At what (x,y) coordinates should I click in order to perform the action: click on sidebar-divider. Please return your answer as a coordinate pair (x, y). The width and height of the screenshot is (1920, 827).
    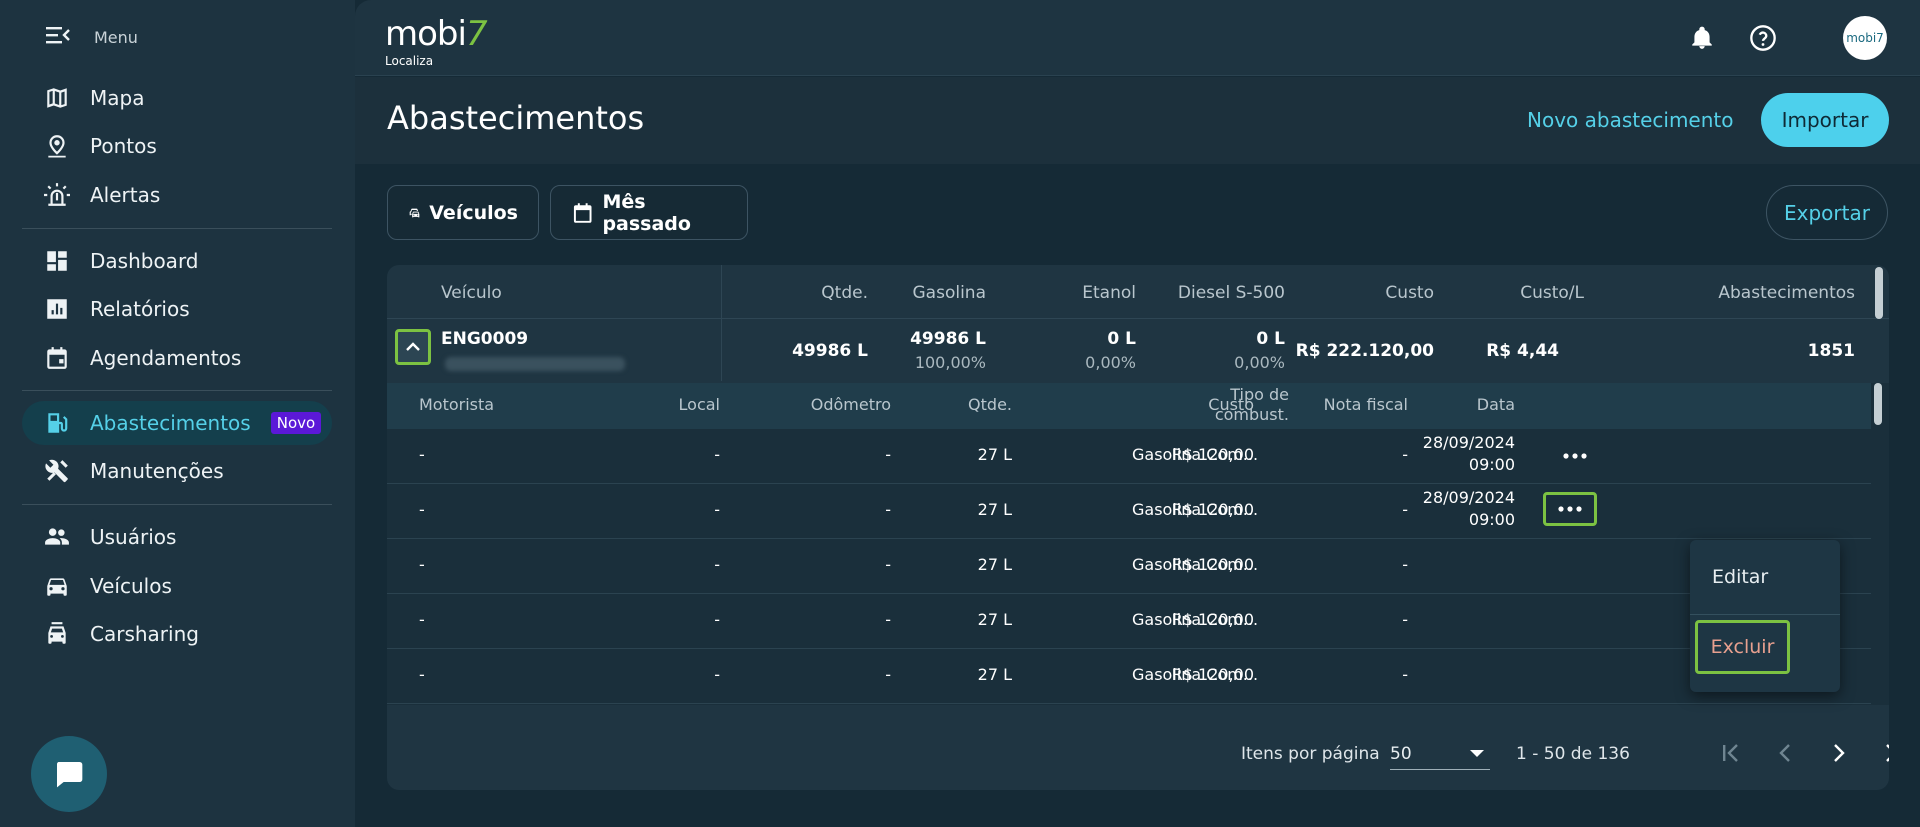
    Looking at the image, I should click on (177, 390).